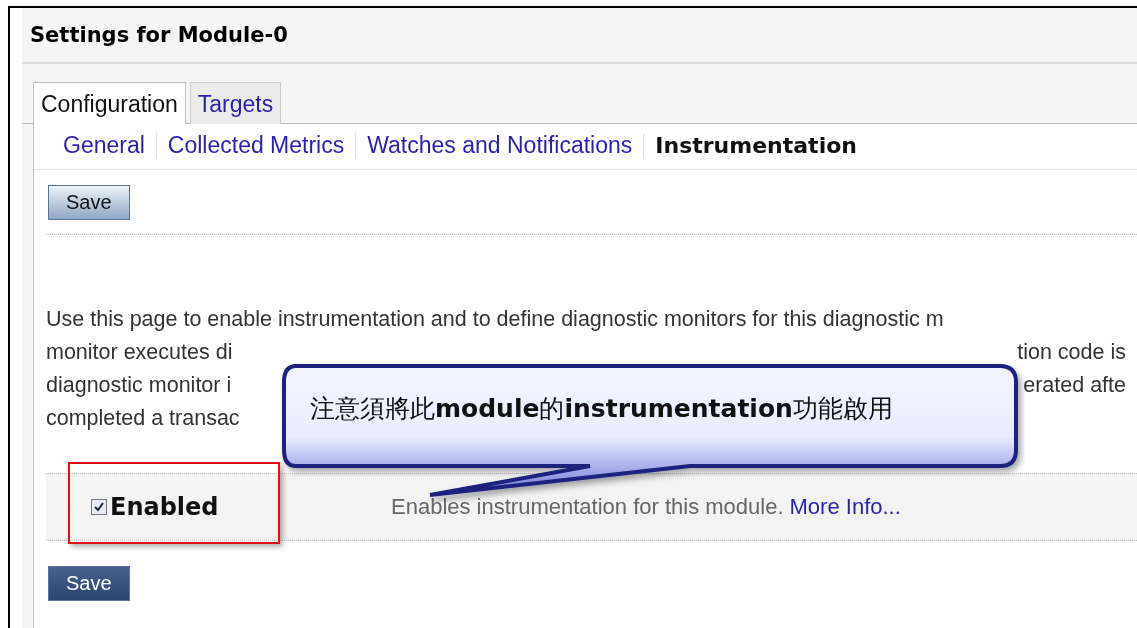 Image resolution: width=1137 pixels, height=628 pixels. Describe the element at coordinates (587, 507) in the screenshot. I see `help-text: Enables instrumentation for this module.` at that location.